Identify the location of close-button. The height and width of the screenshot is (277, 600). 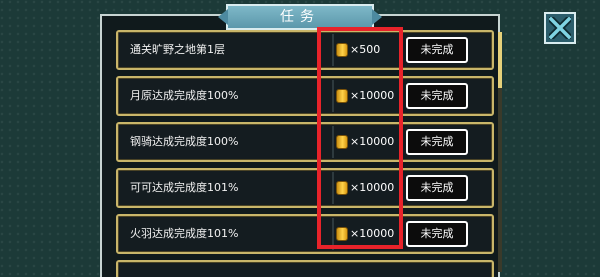
(560, 28).